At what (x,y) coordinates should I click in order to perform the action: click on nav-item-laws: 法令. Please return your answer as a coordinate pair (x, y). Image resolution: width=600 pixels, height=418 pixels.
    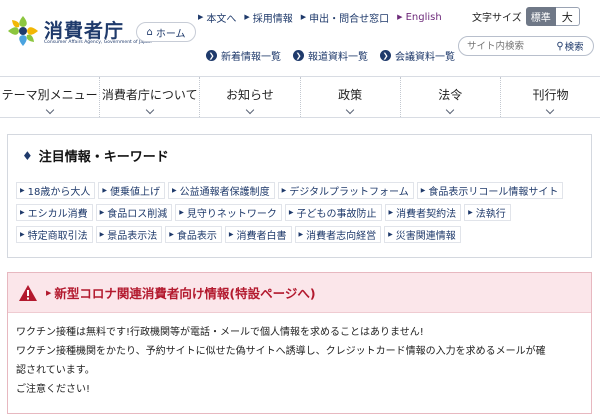
    Looking at the image, I should click on (451, 97).